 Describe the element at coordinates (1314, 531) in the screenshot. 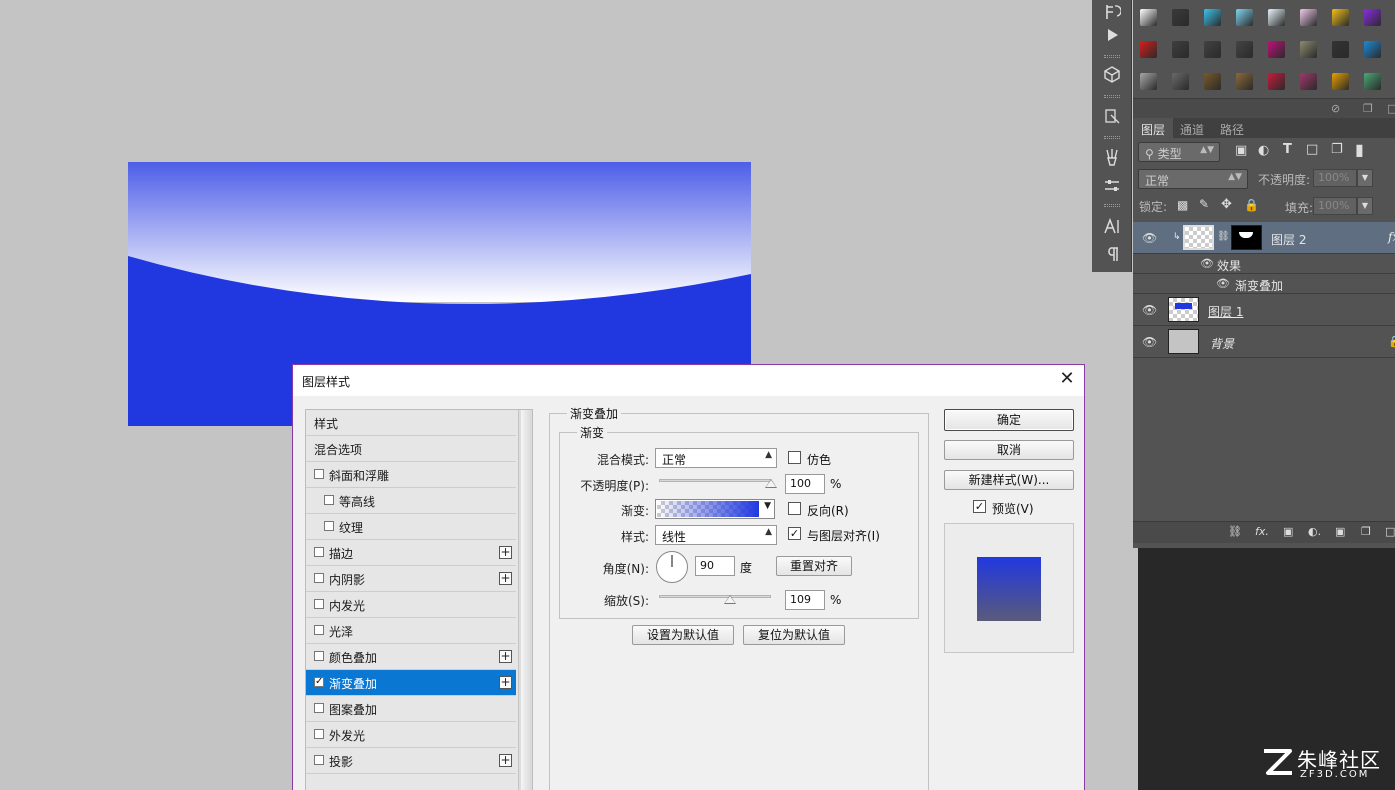

I see `adjustment-layer-icon: ◐.` at that location.